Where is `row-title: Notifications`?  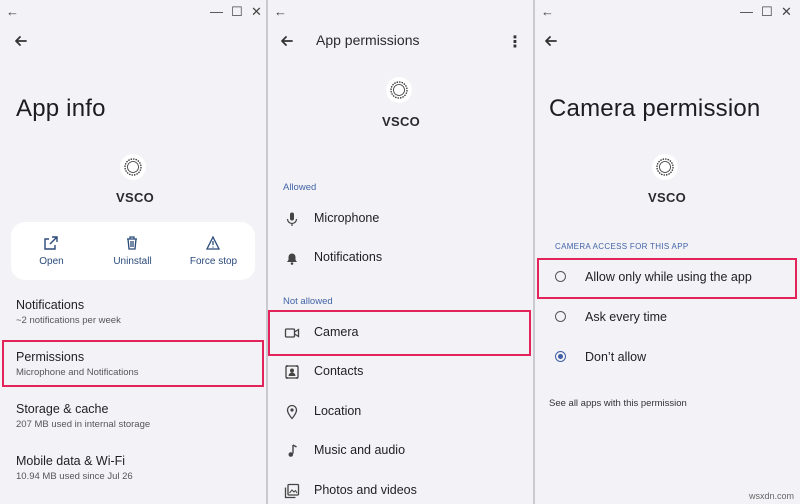
row-title: Notifications is located at coordinates (50, 305).